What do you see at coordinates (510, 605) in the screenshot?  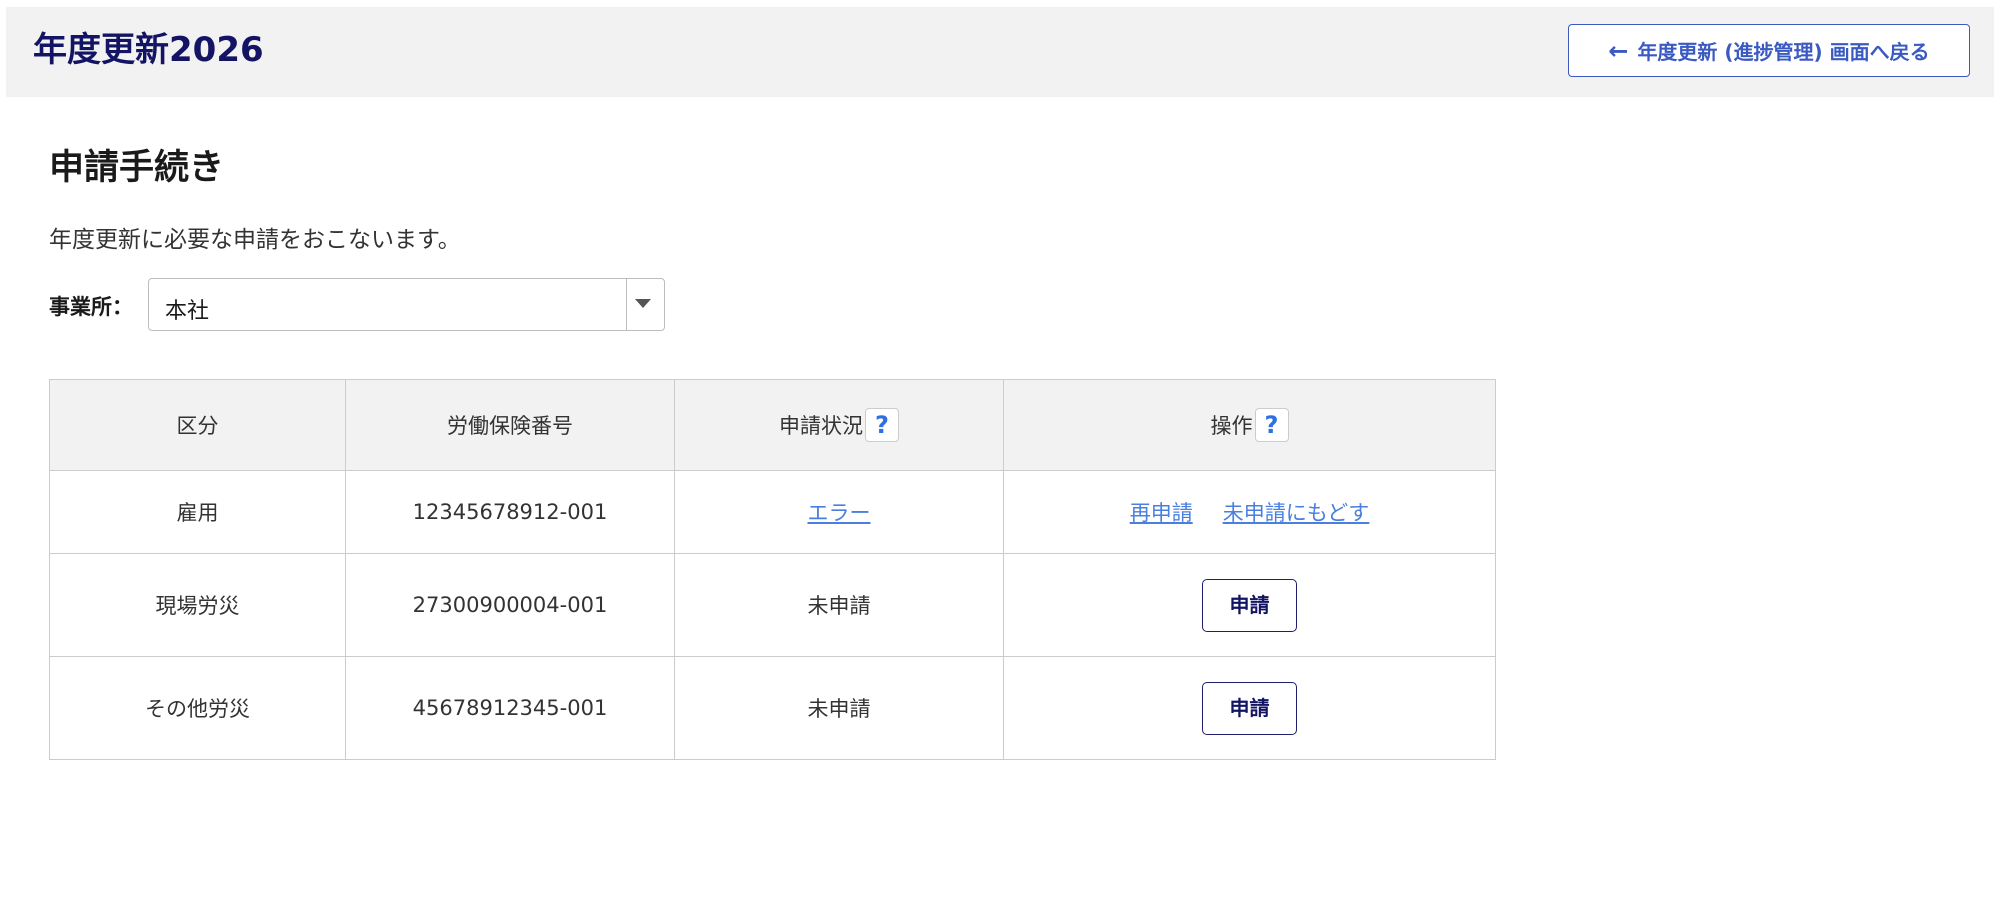 I see `insurance-number-cell: 27300900004-001` at bounding box center [510, 605].